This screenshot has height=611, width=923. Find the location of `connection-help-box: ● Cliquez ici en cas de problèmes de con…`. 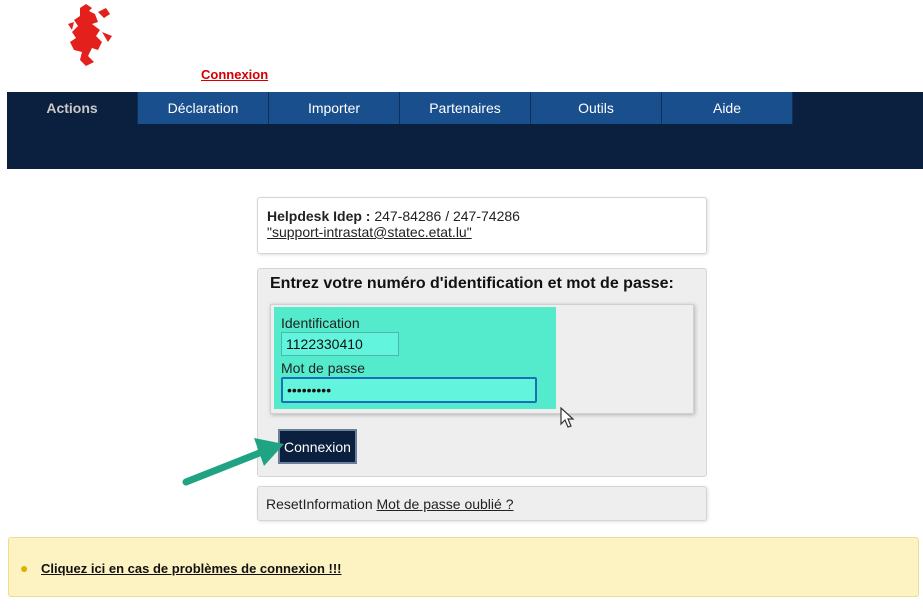

connection-help-box: ● Cliquez ici en cas de problèmes de con… is located at coordinates (463, 567).